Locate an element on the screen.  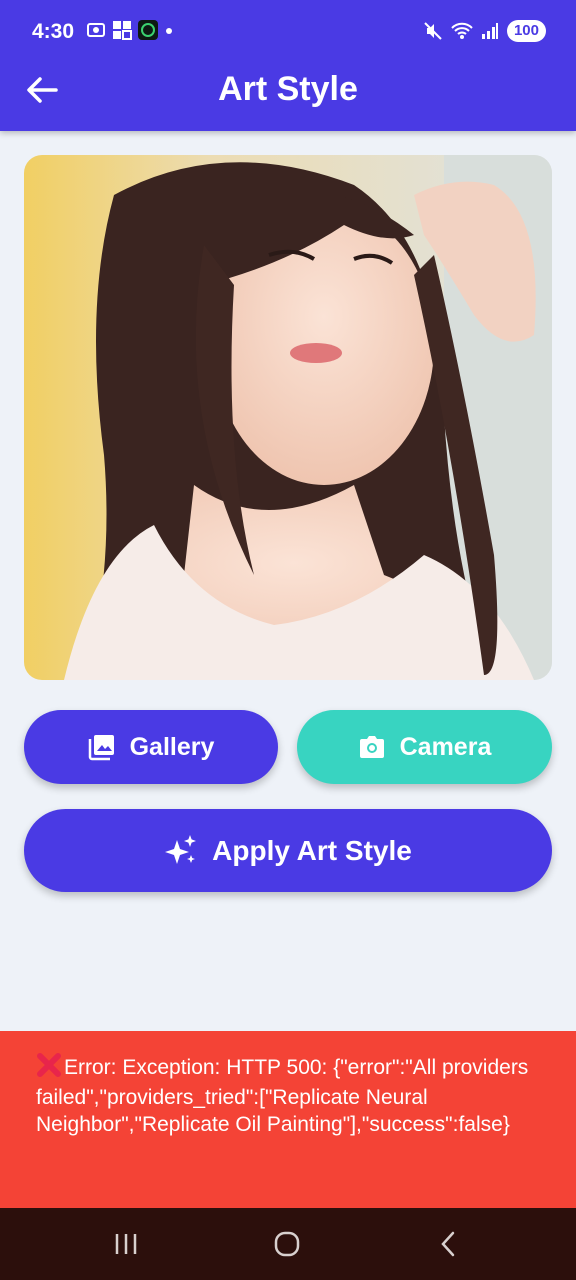
status-time: 4:30 is located at coordinates (53, 31).